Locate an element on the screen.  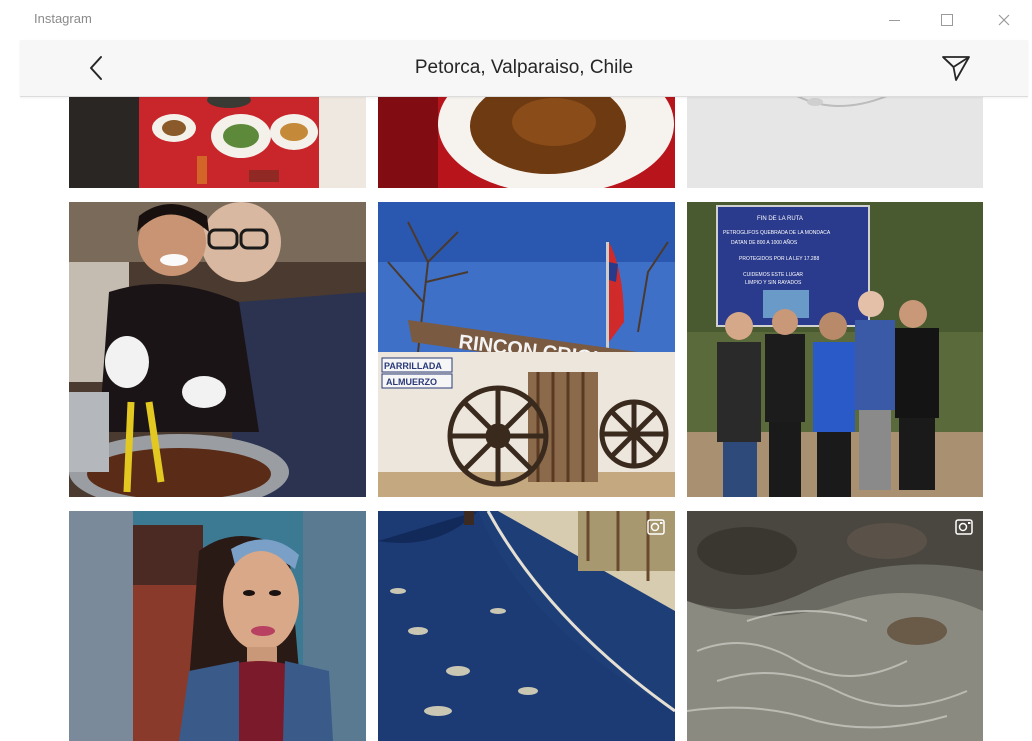
minimize-button is located at coordinates (894, 20).